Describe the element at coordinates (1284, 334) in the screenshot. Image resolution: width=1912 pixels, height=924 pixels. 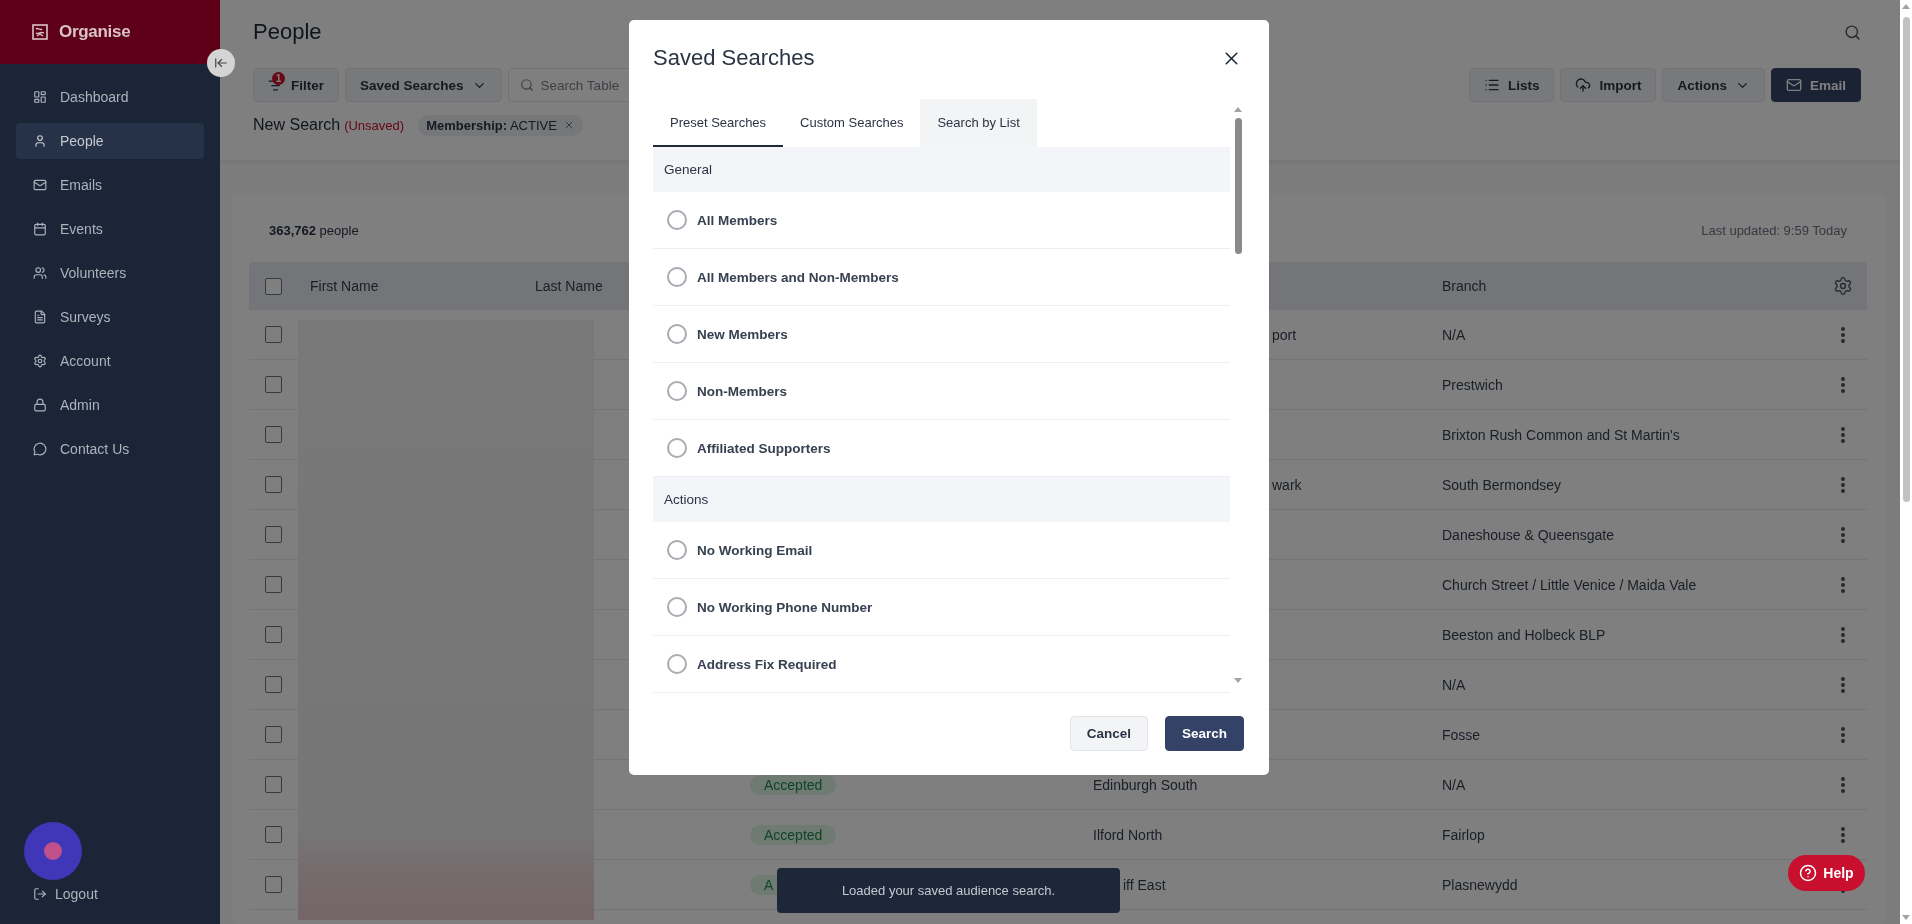
I see `table-cell-text: port` at that location.